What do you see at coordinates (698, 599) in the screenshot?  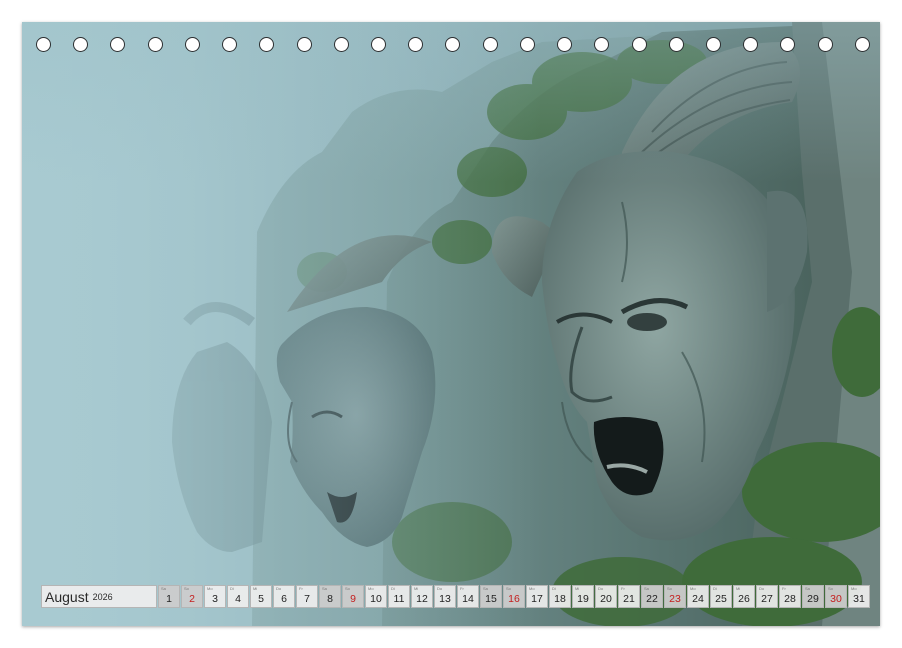 I see `day-number: 24` at bounding box center [698, 599].